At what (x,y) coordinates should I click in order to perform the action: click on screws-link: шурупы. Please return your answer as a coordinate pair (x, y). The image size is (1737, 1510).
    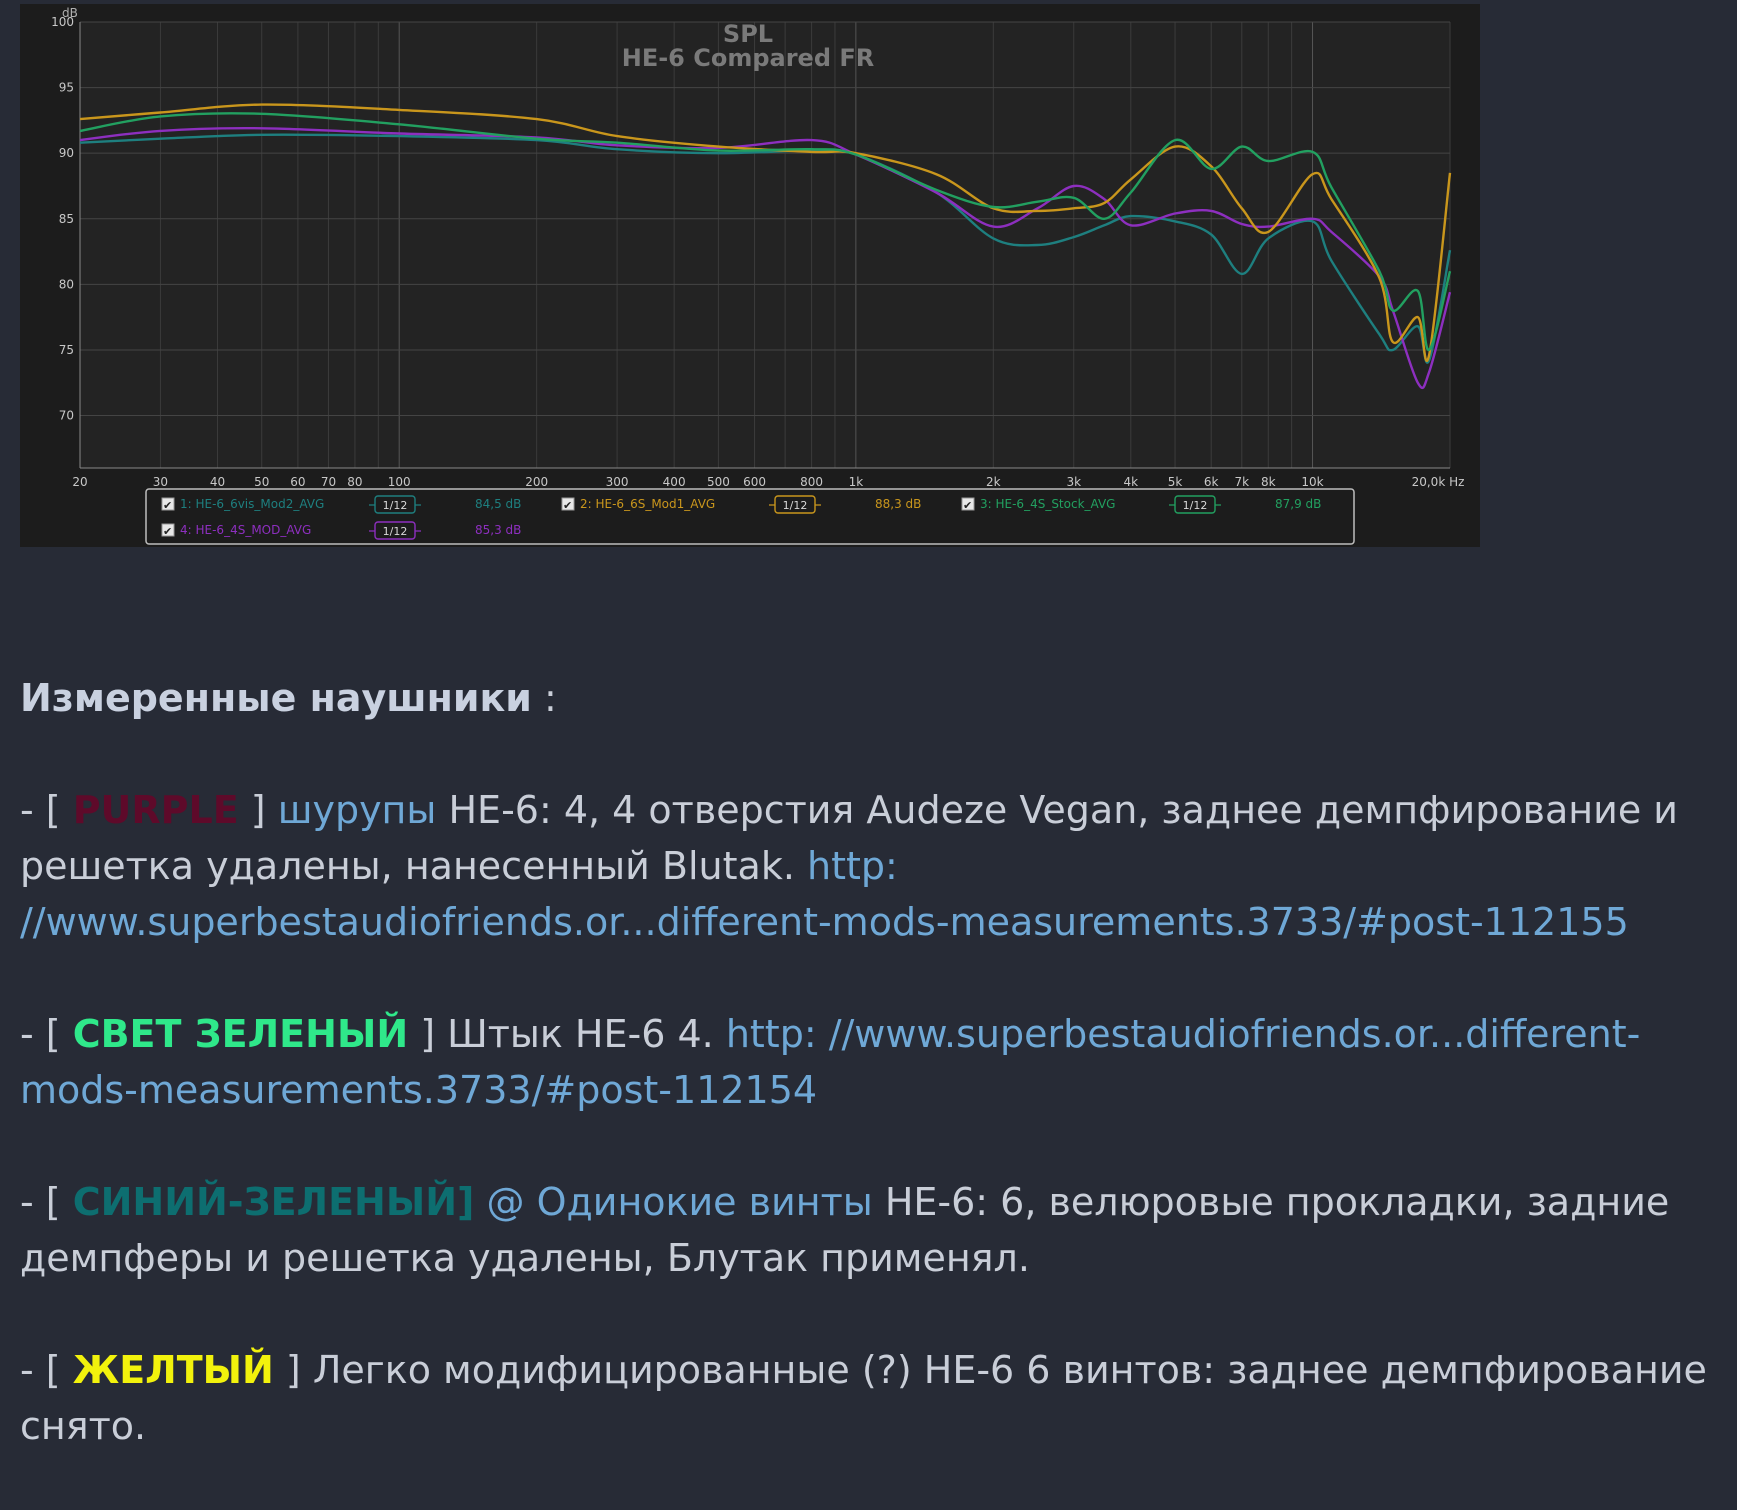
    Looking at the image, I should click on (357, 810).